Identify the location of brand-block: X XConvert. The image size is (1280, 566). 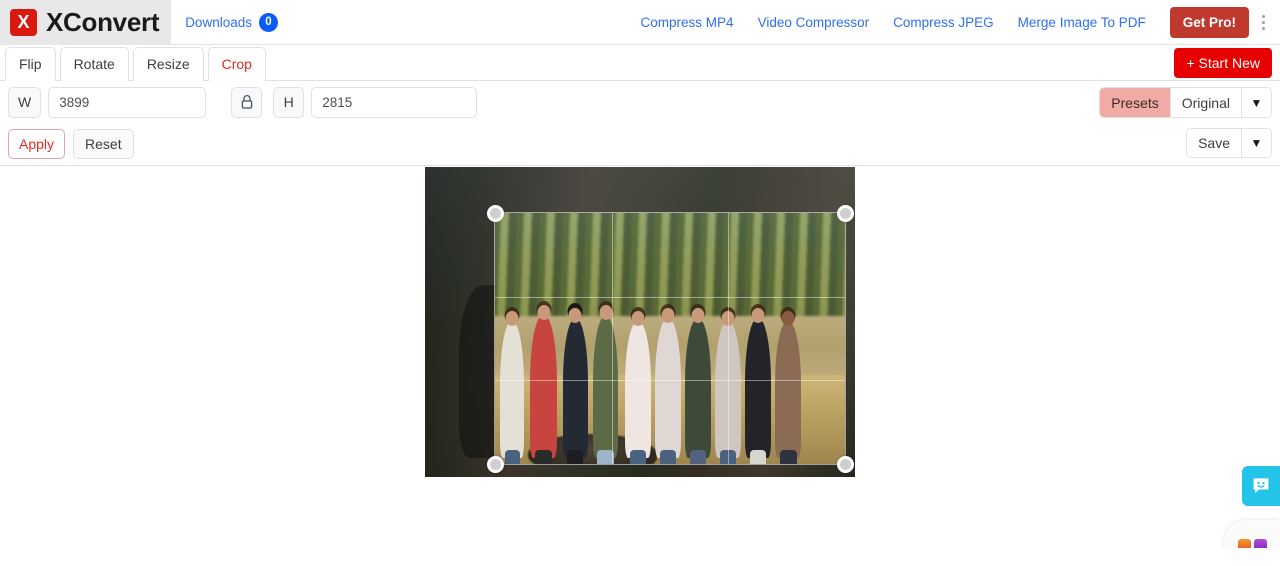
(86, 22).